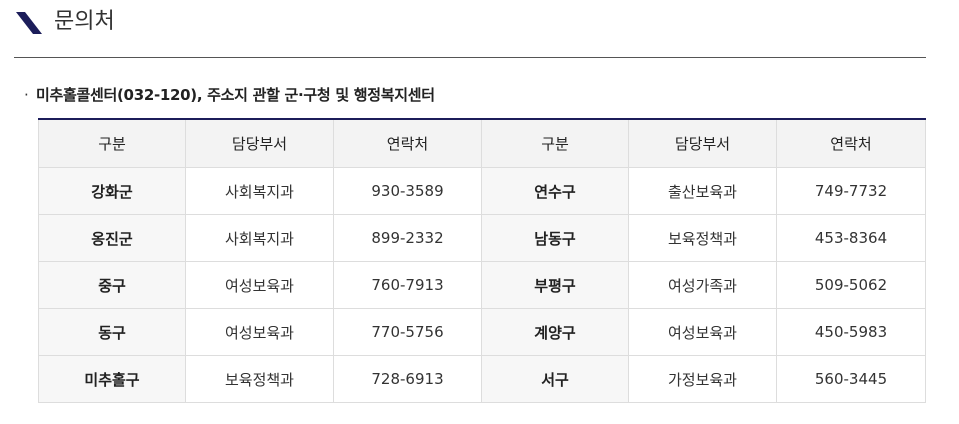 The height and width of the screenshot is (424, 959). What do you see at coordinates (112, 332) in the screenshot?
I see `district-name: 동구` at bounding box center [112, 332].